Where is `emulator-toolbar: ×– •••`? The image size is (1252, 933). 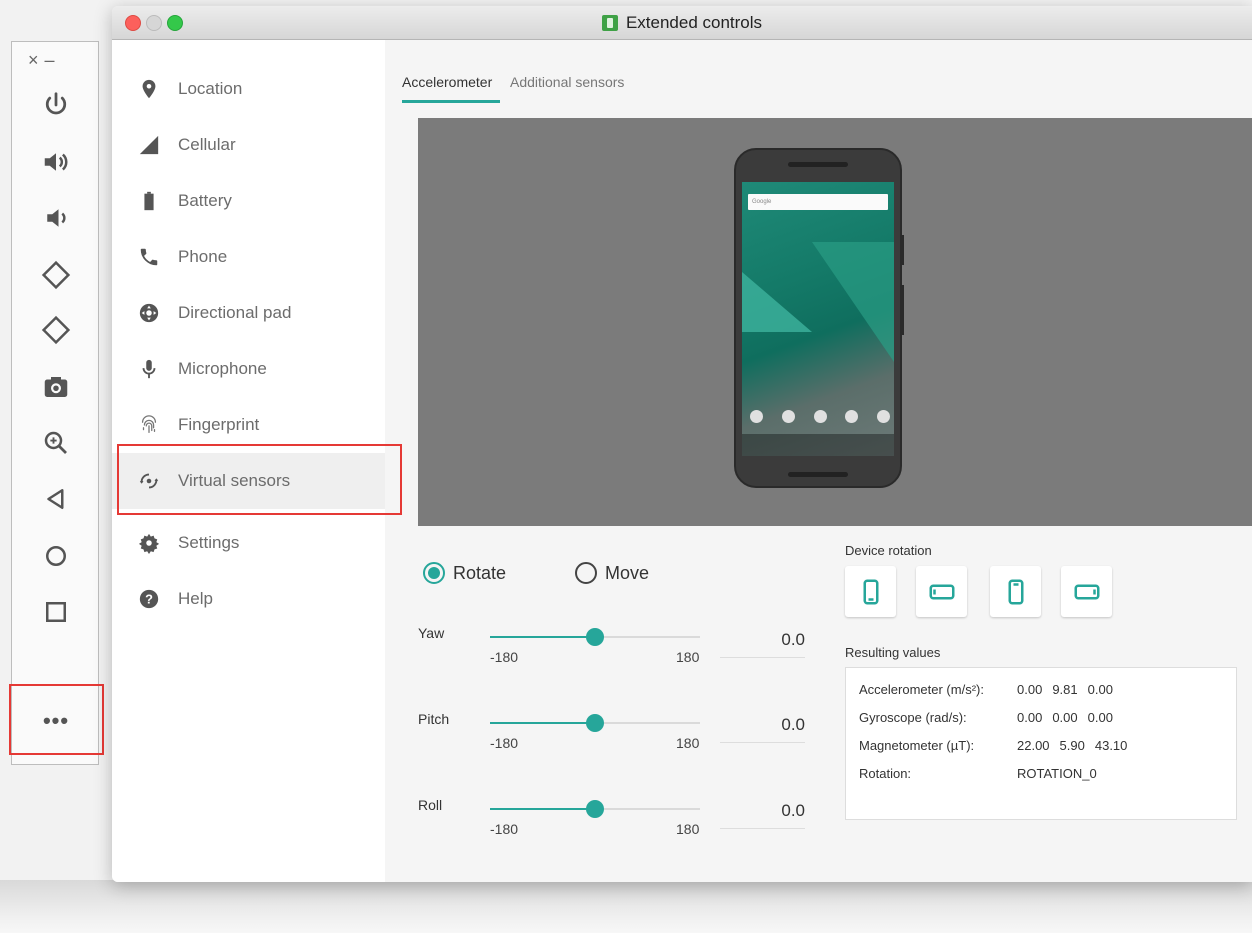 emulator-toolbar: ×– ••• is located at coordinates (56, 403).